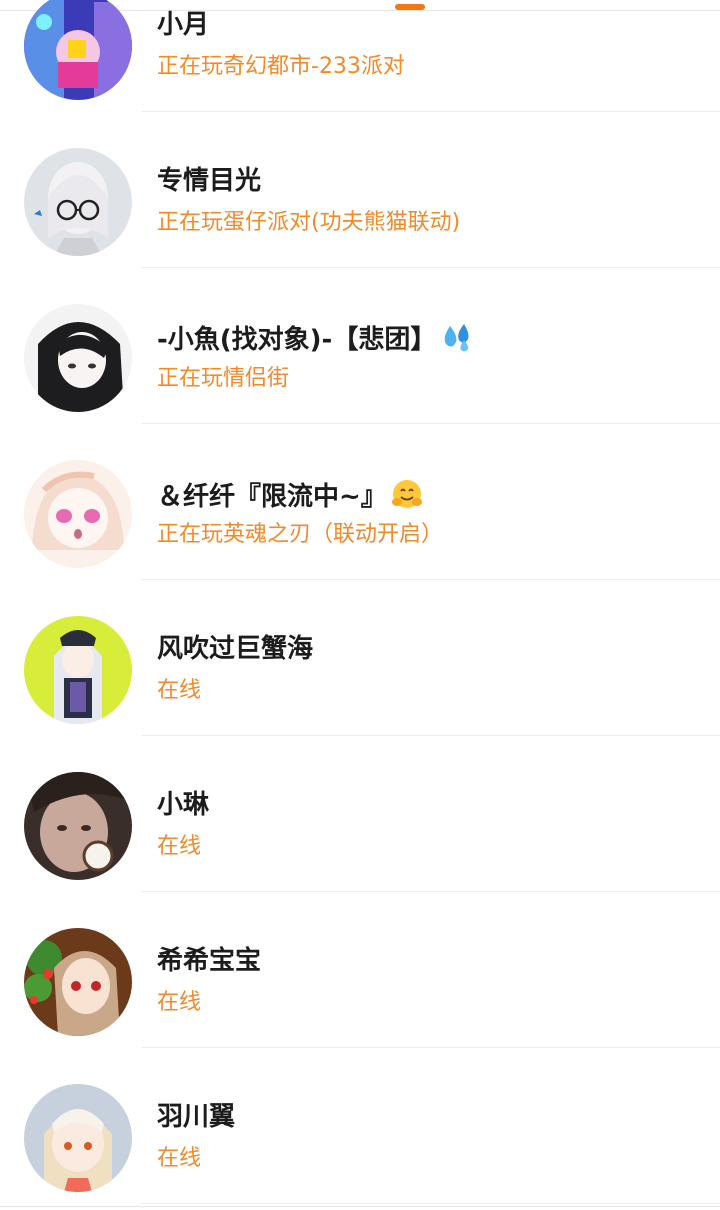 The height and width of the screenshot is (1210, 720). I want to click on friend-name: ＆纤纤『限流中~』, so click(290, 497).